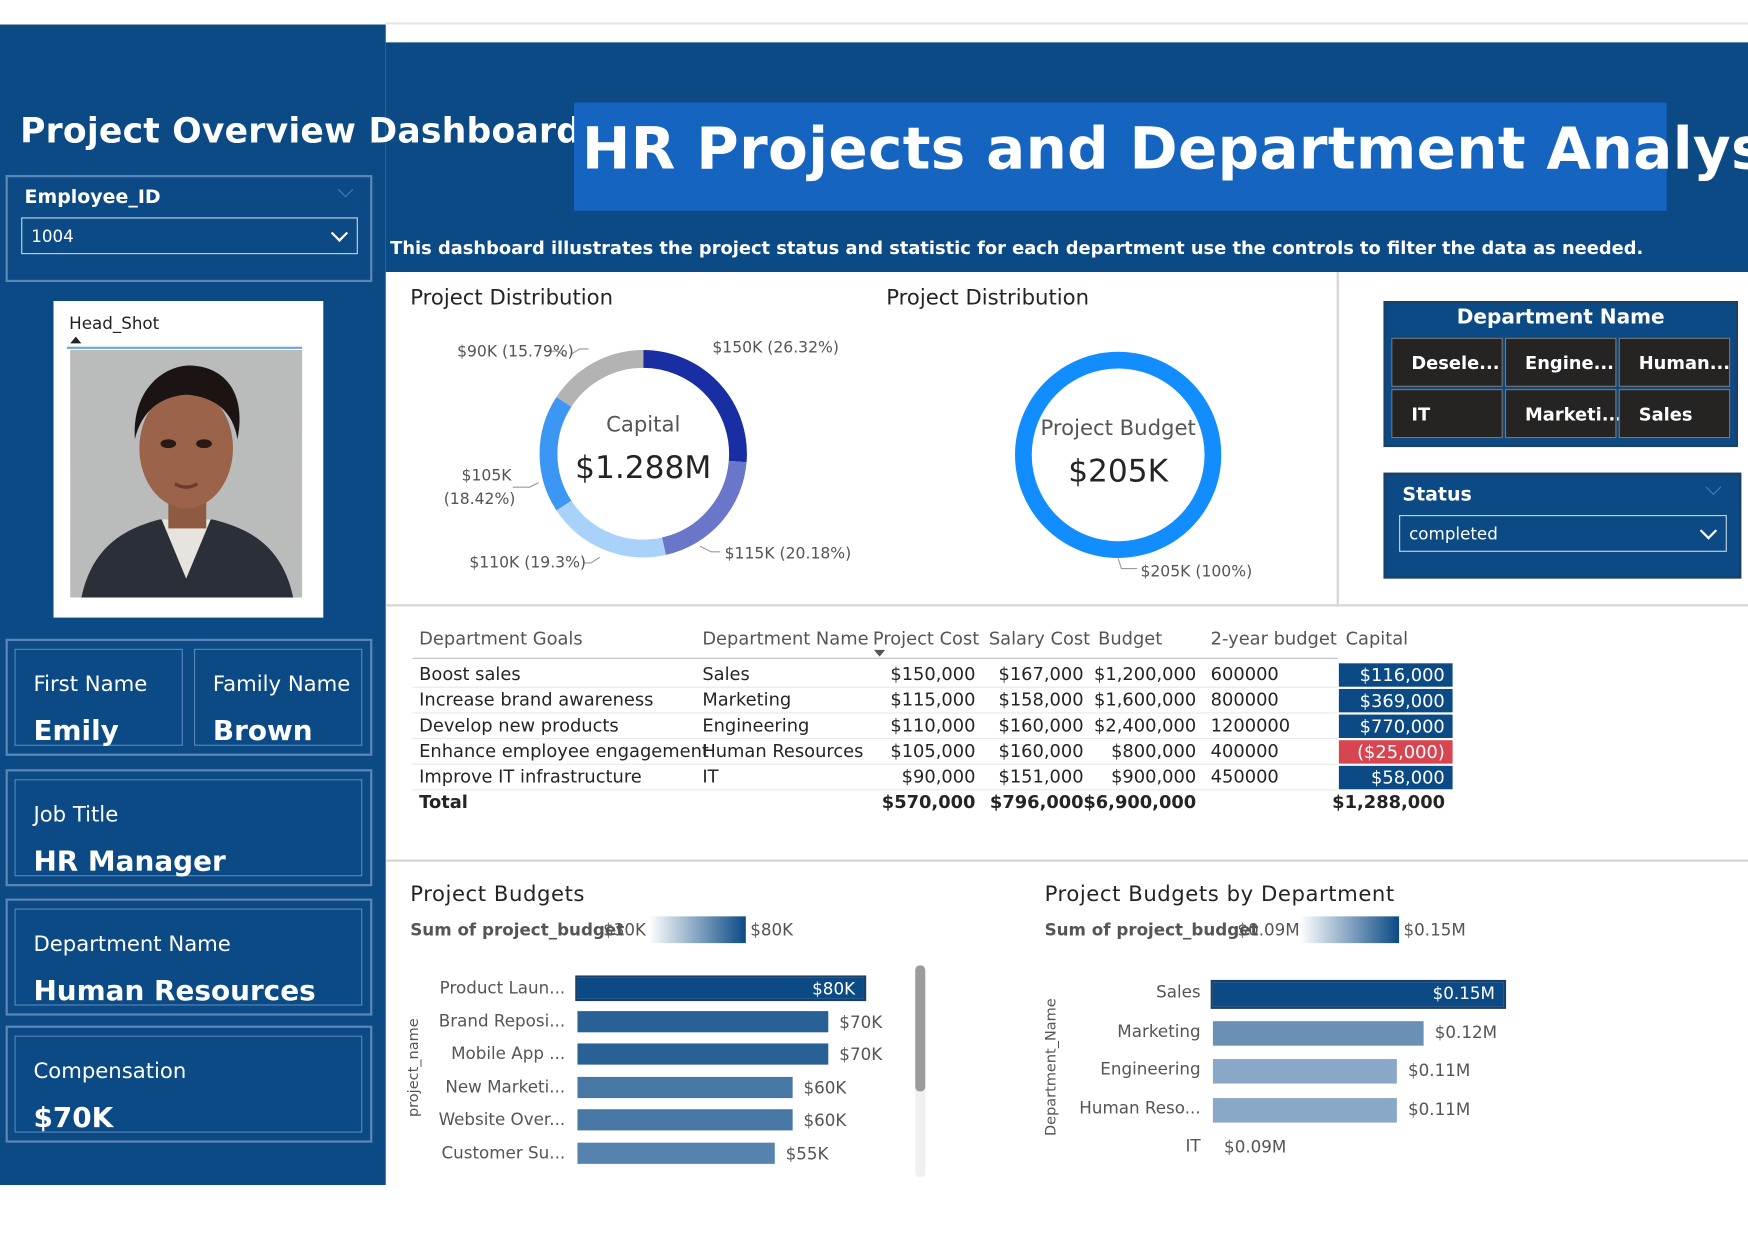  What do you see at coordinates (501, 638) in the screenshot?
I see `column-header: Department Goals` at bounding box center [501, 638].